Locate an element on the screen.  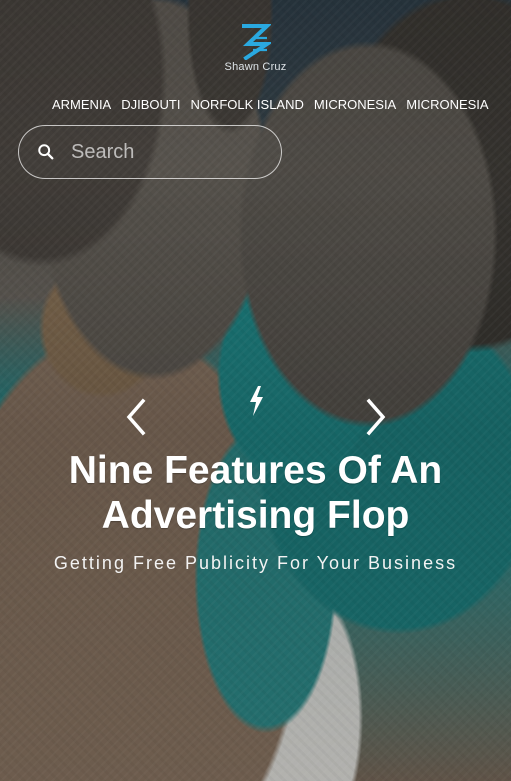
nav-item-micronesia-2: MICRONESIA is located at coordinates (447, 104).